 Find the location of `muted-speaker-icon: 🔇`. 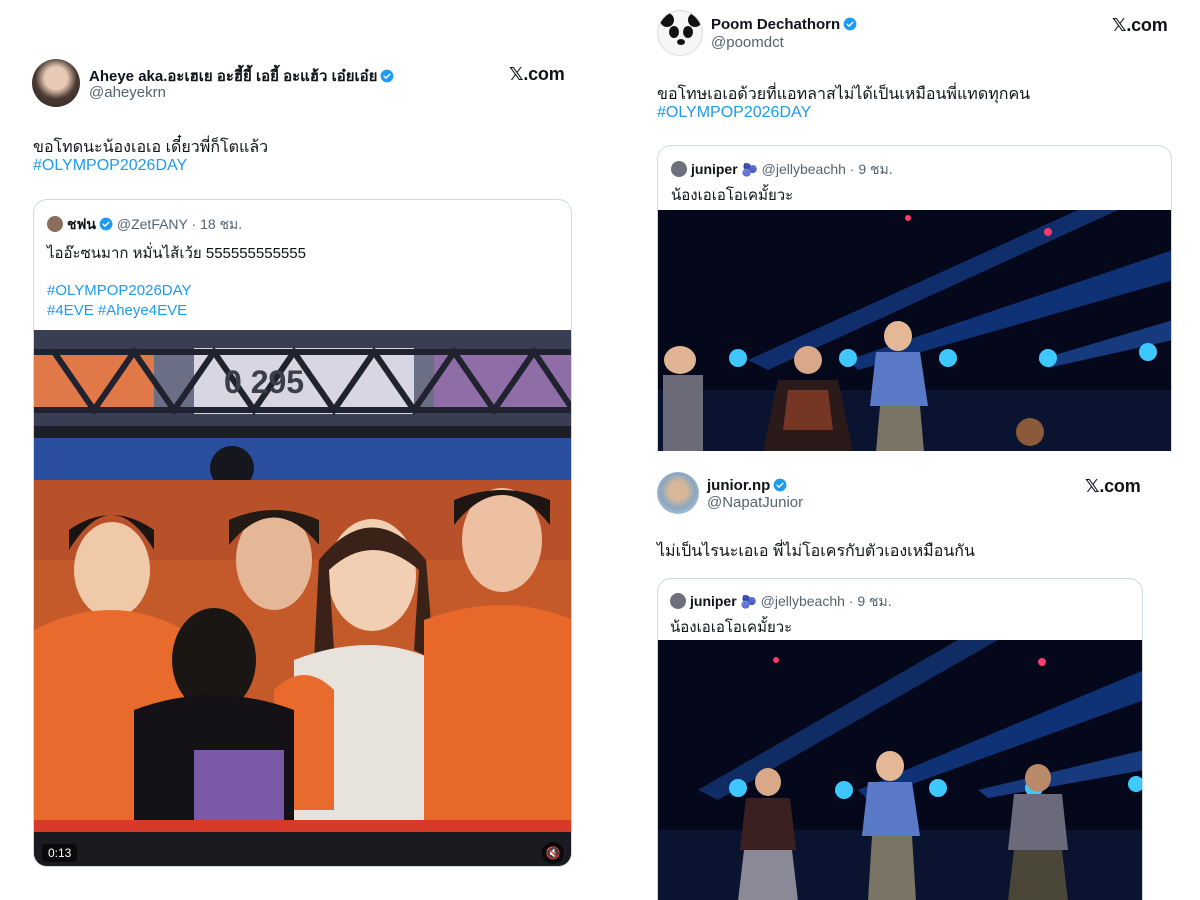

muted-speaker-icon: 🔇 is located at coordinates (553, 853).